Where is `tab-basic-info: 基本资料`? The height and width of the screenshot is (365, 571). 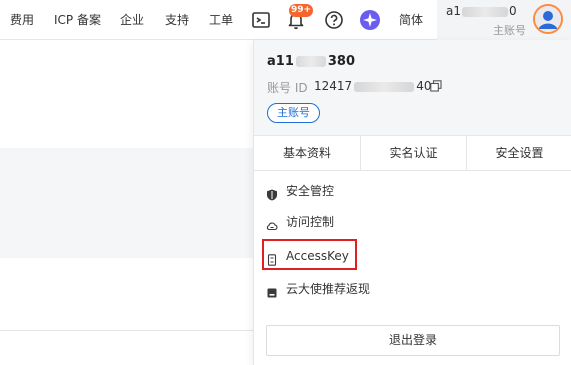 tab-basic-info: 基本资料 is located at coordinates (307, 153).